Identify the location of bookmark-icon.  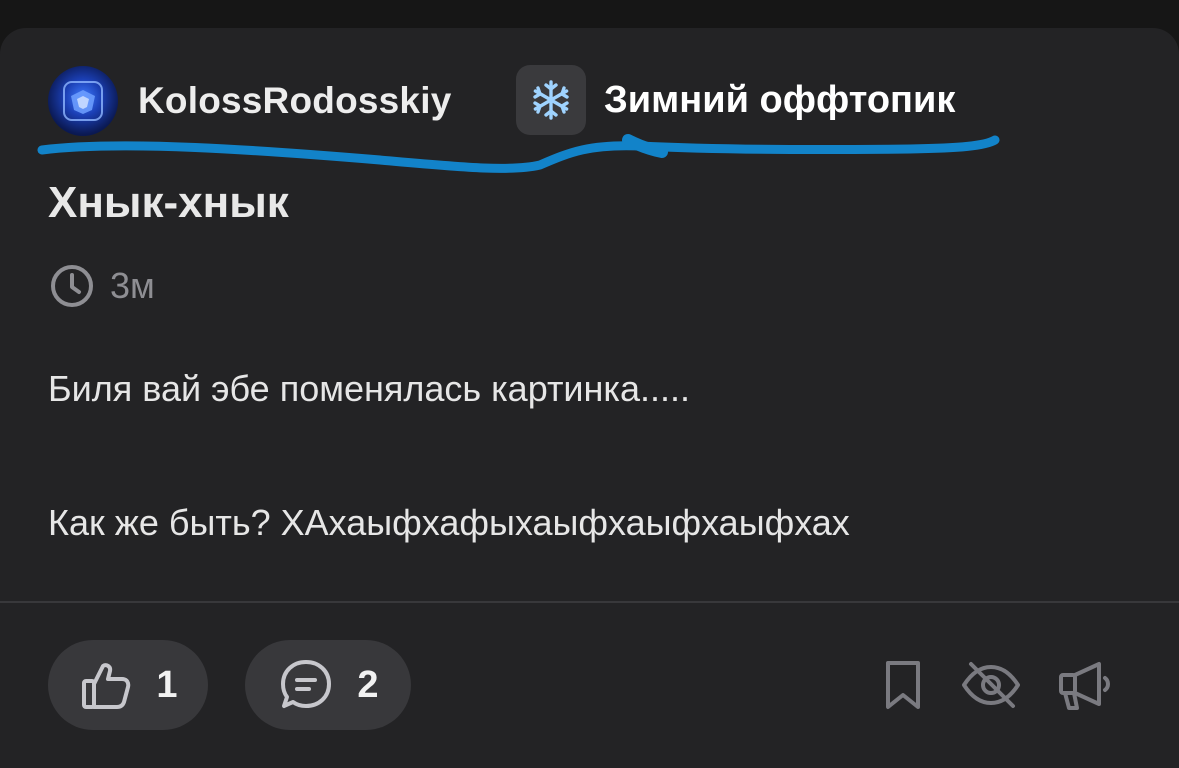
(903, 685).